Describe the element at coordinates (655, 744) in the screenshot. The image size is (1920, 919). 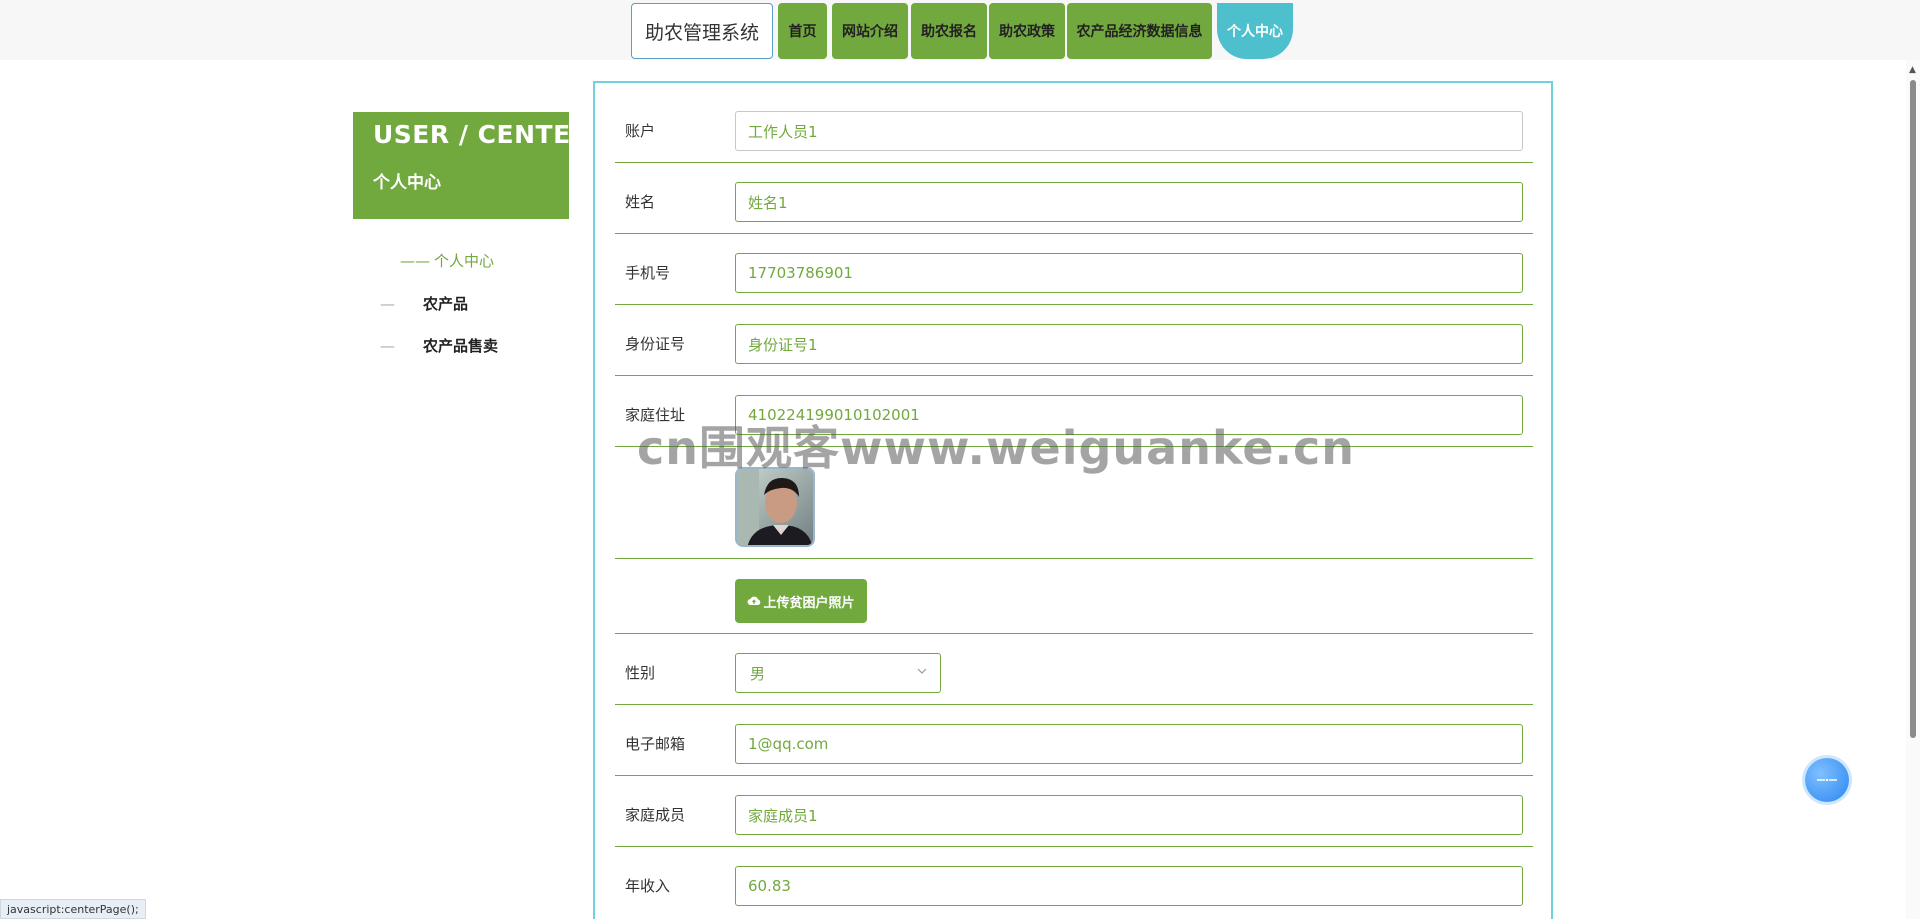
I see `email-label: 电子邮箱` at that location.